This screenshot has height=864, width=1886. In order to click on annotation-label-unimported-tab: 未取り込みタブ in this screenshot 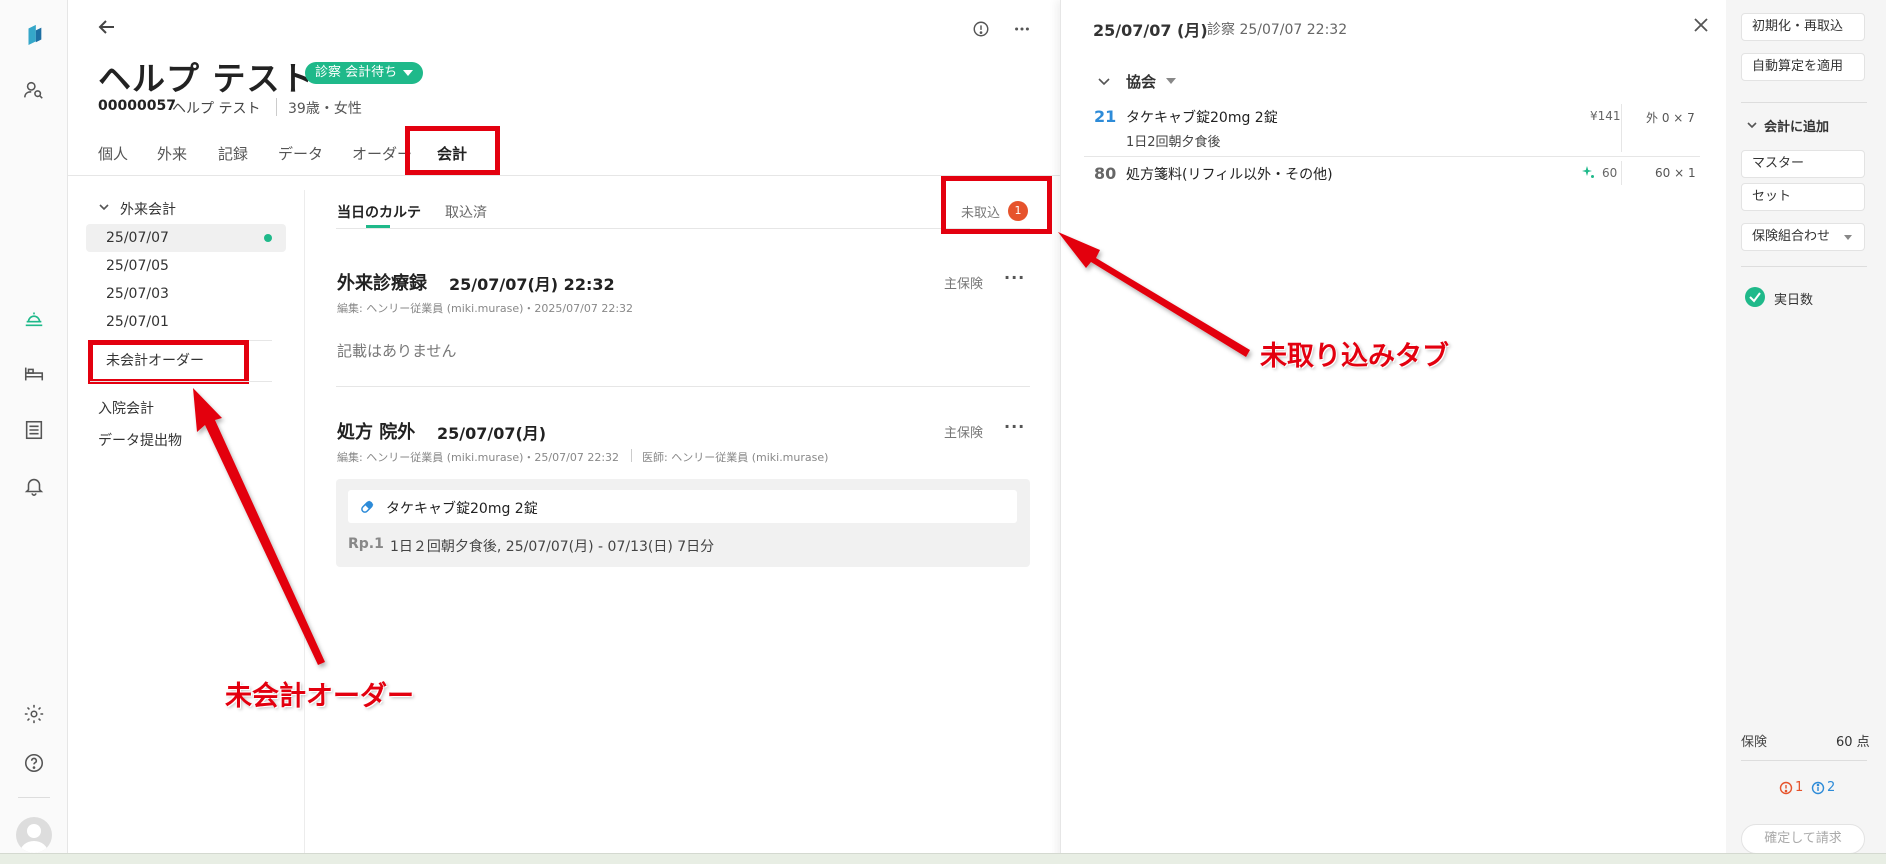, I will do `click(1354, 356)`.